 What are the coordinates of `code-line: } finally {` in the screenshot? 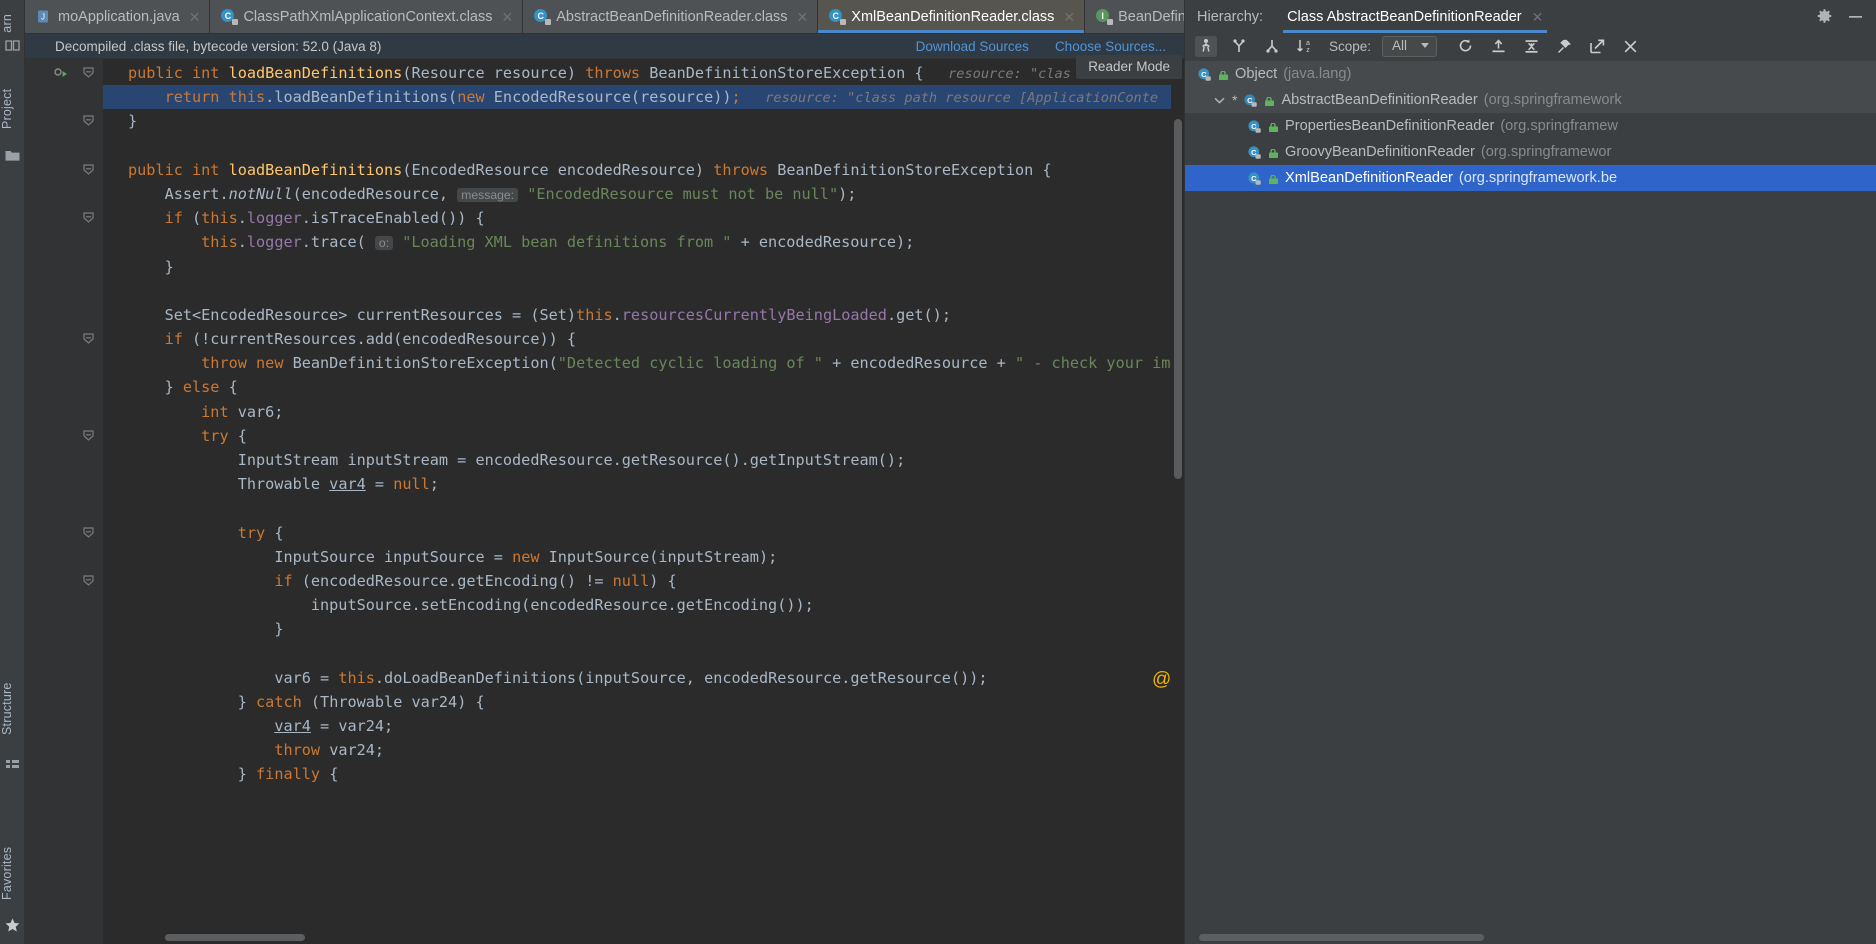 It's located at (643, 774).